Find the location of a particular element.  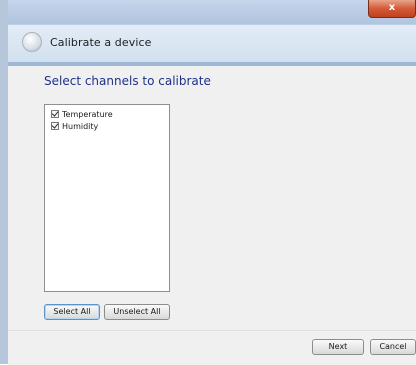

page-heading: Select channels to calibrate is located at coordinates (127, 81).